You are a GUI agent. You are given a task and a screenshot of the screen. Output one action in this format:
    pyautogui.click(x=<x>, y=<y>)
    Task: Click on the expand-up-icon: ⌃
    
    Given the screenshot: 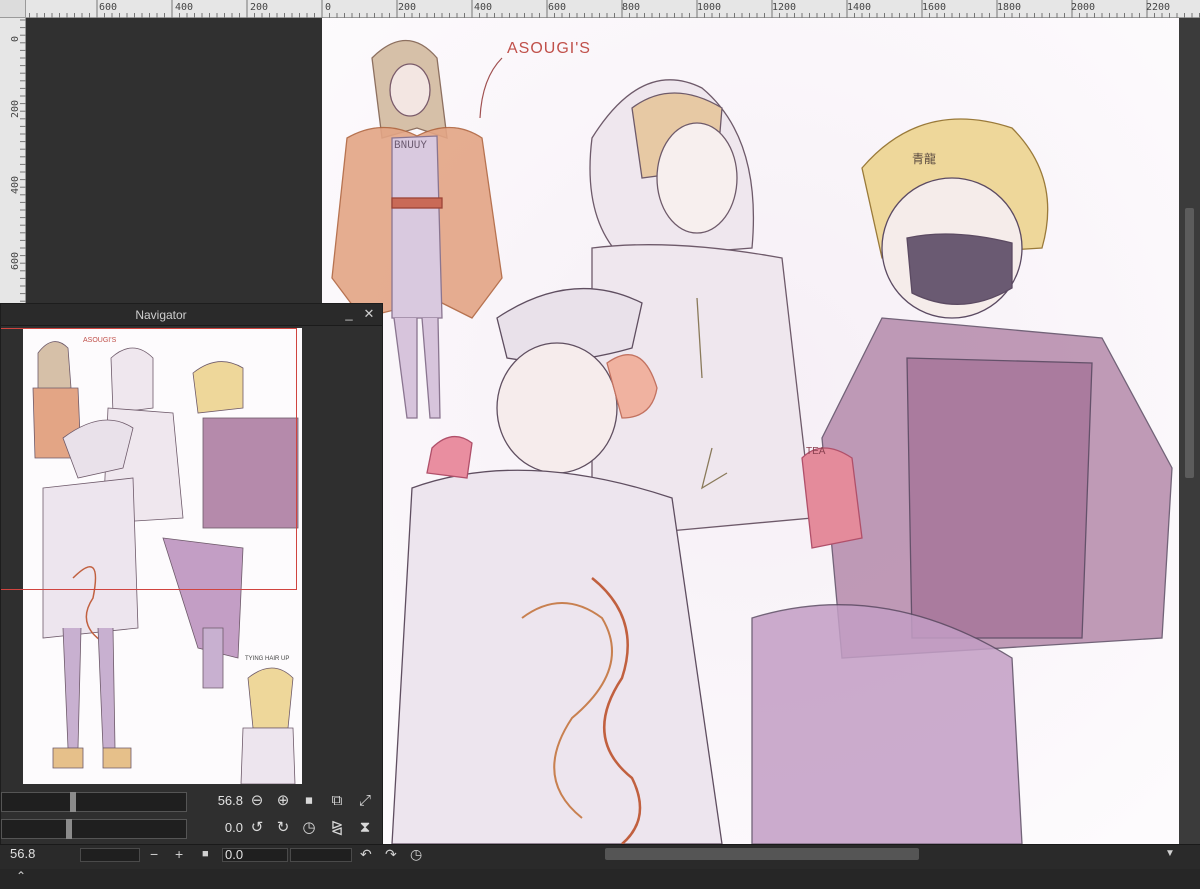 What is the action you would take?
    pyautogui.click(x=21, y=876)
    